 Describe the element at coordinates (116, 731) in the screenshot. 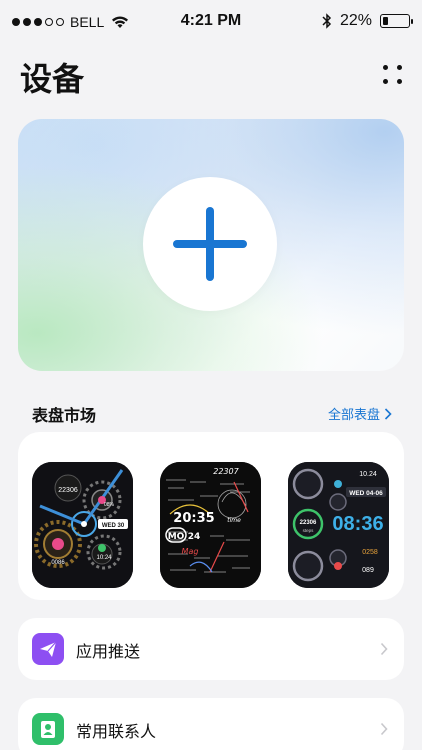

I see `list-item-label: 常用联系人` at that location.